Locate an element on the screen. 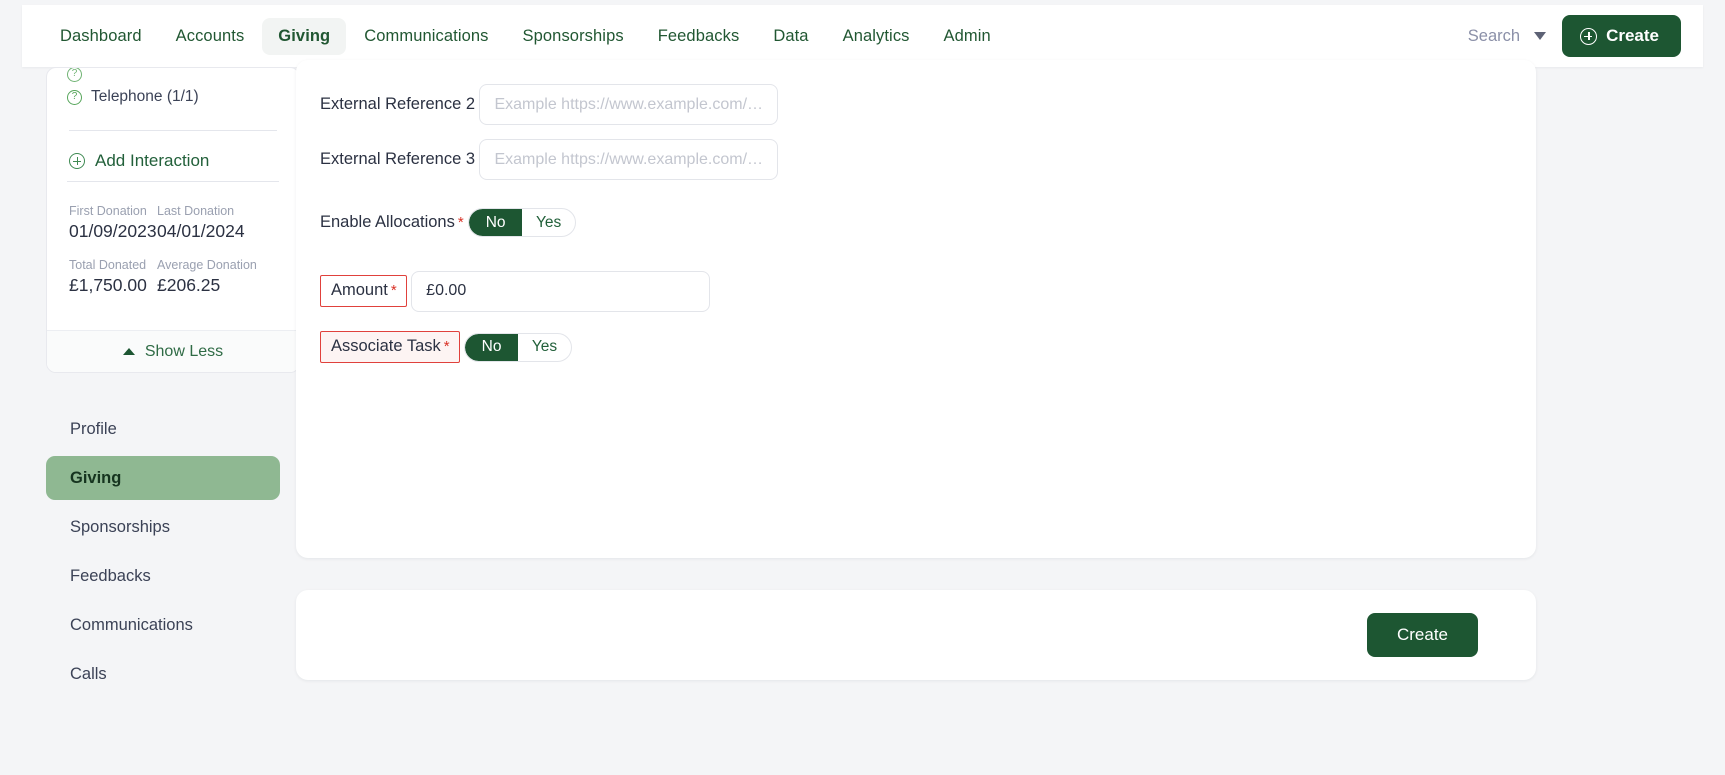 Image resolution: width=1725 pixels, height=775 pixels. nav-right-cluster: Search Create is located at coordinates (1574, 36).